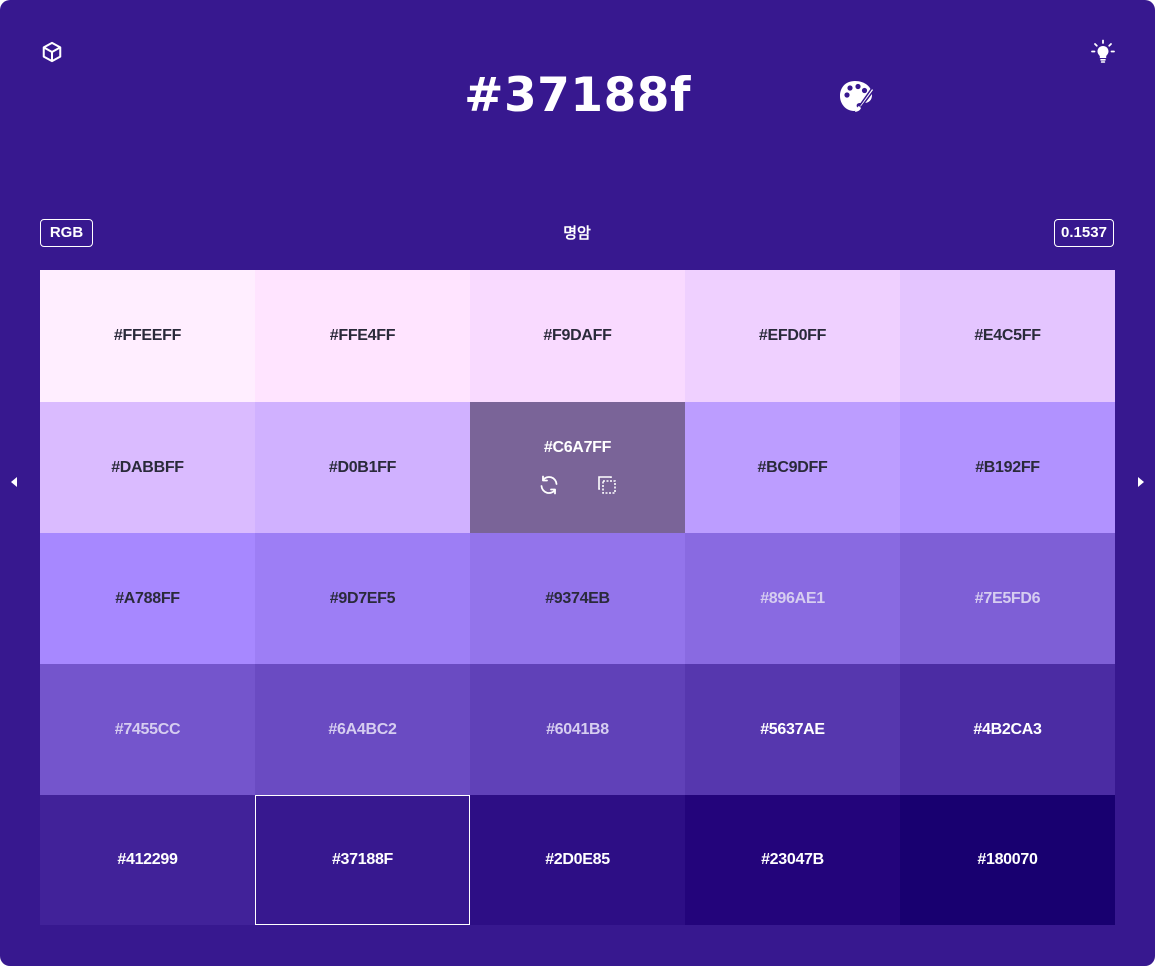 This screenshot has width=1155, height=966. I want to click on swatch-hex-label: #E4C5FF, so click(1007, 335).